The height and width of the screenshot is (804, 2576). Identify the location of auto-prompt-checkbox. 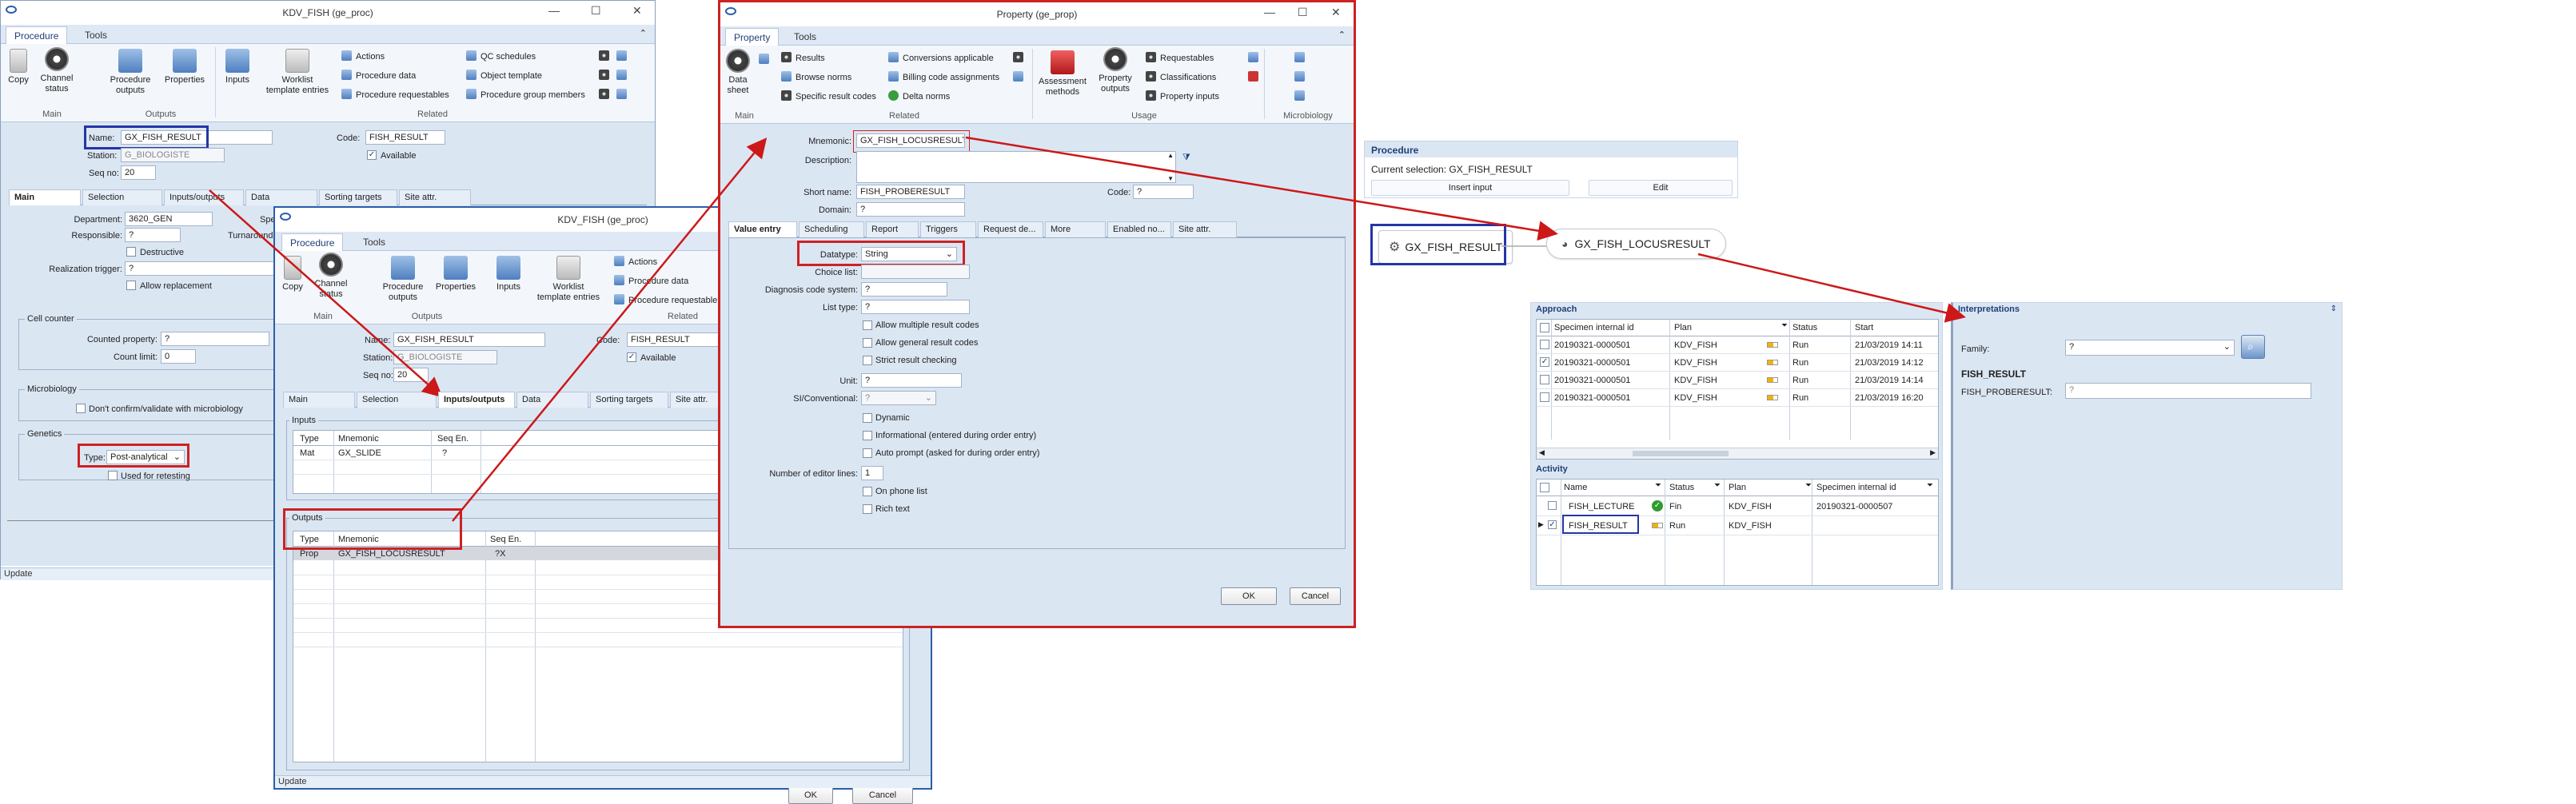
(868, 453).